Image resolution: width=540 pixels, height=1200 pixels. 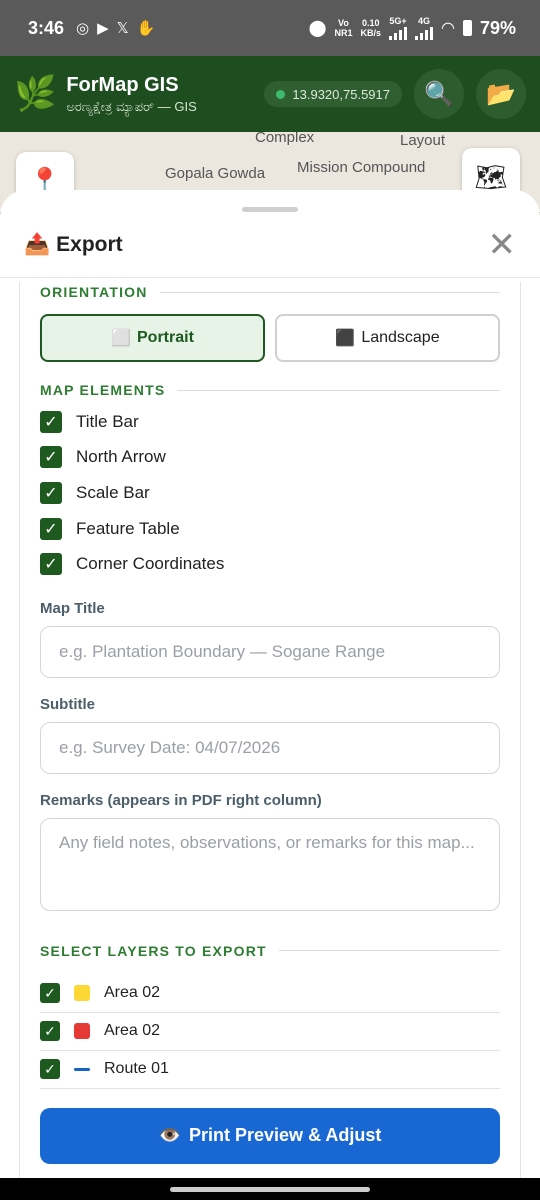 I want to click on youtube-icon: ▶, so click(x=103, y=28).